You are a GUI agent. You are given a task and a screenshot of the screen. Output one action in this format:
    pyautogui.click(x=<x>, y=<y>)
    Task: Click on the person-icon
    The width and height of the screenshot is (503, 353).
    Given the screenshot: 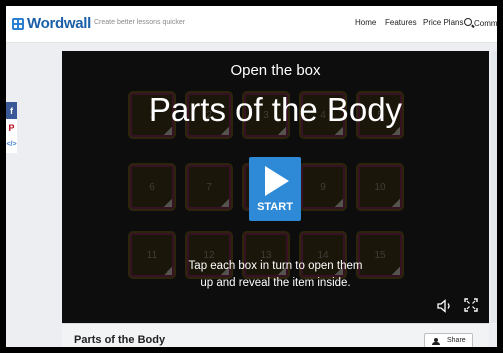 What is the action you would take?
    pyautogui.click(x=436, y=341)
    